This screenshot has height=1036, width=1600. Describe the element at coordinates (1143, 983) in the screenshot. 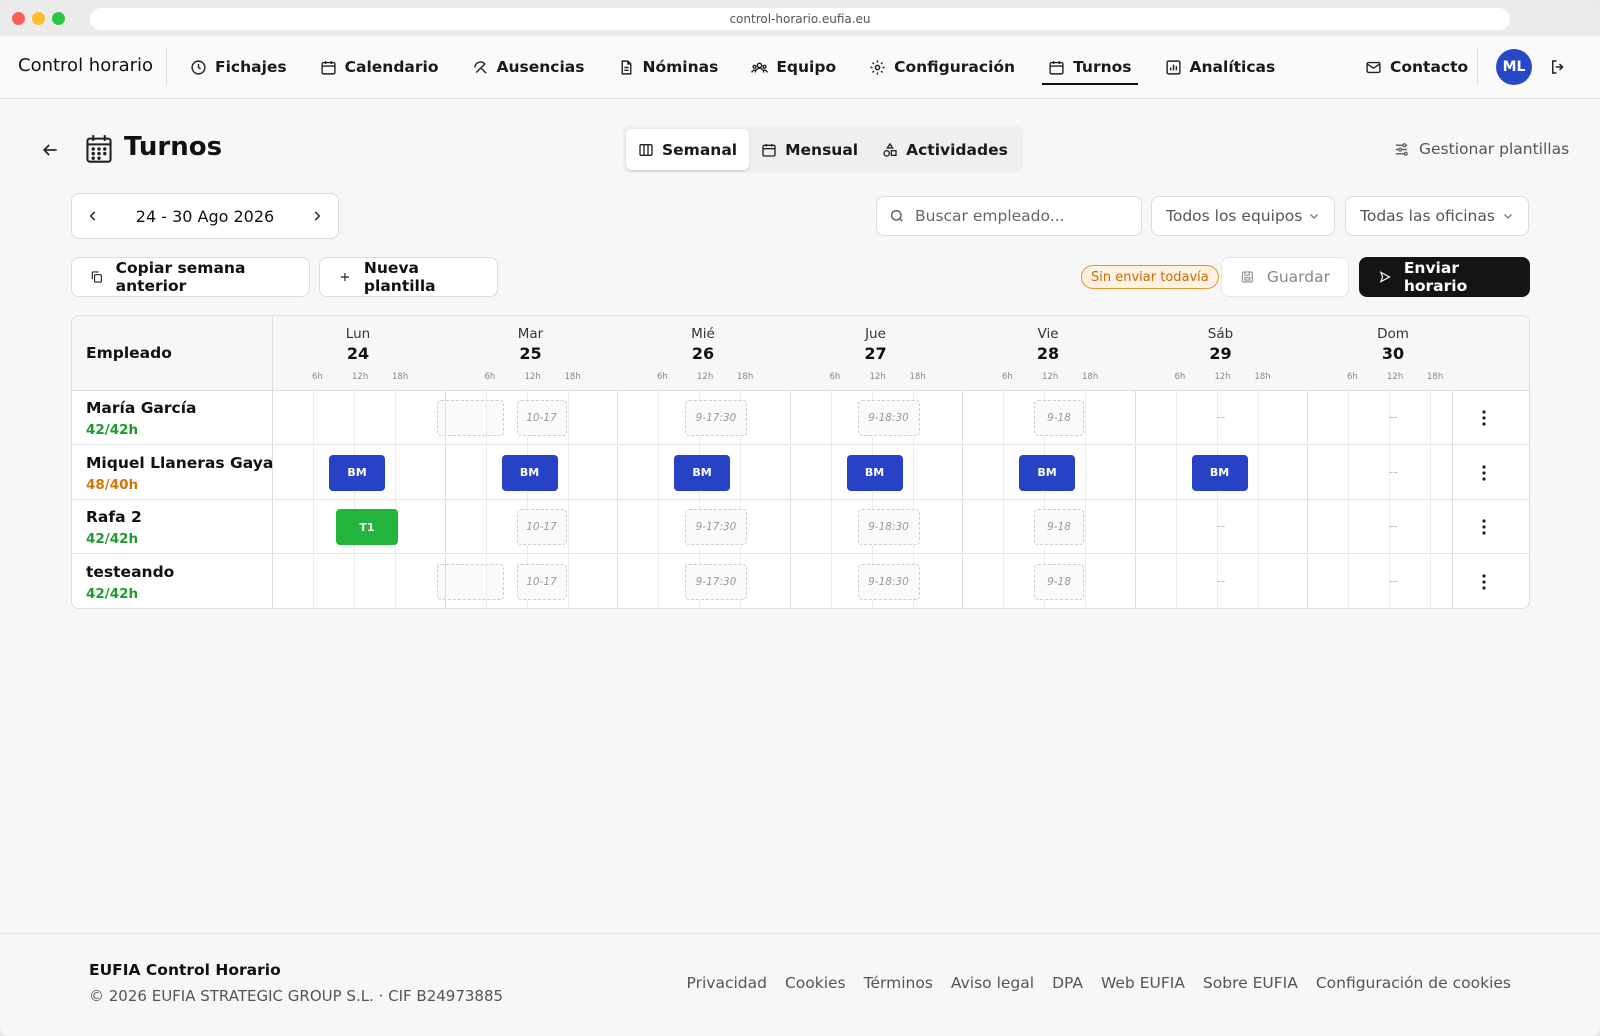

I see `footer-link: Web EUFIA` at that location.